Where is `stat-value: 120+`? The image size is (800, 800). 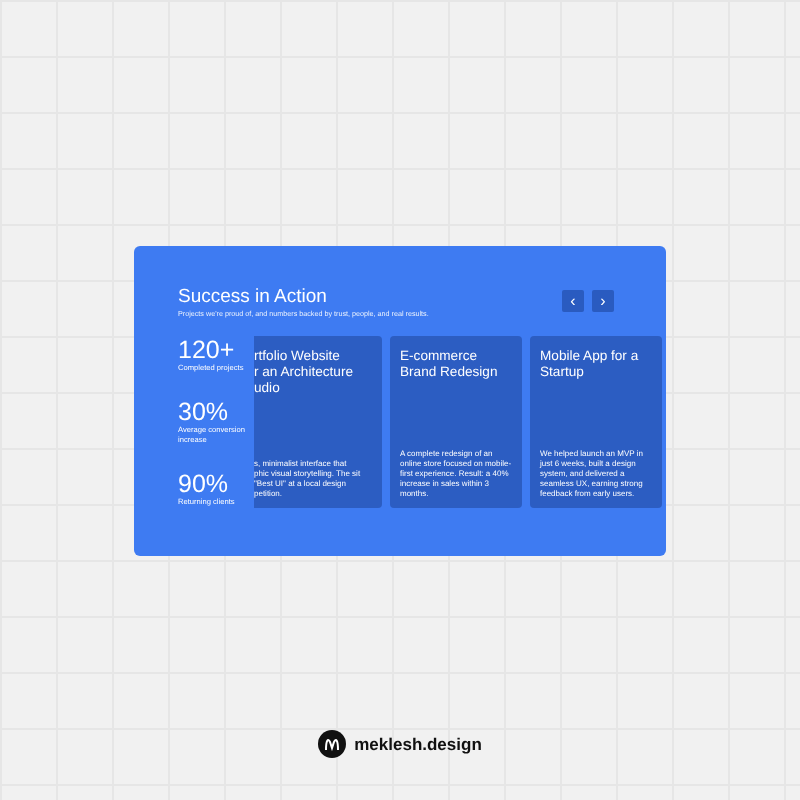
stat-value: 120+ is located at coordinates (207, 350).